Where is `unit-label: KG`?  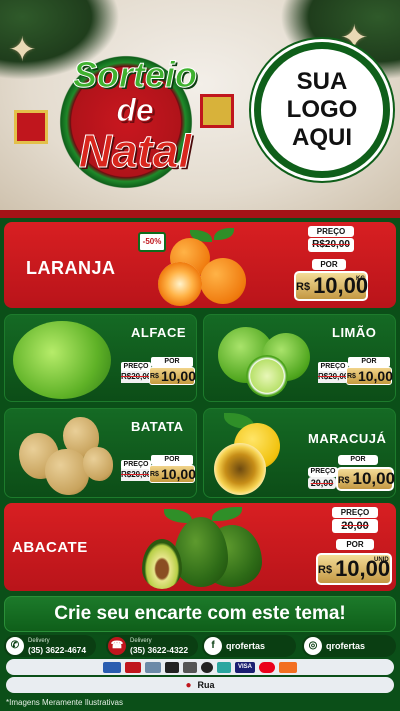
unit-label: KG is located at coordinates (360, 279).